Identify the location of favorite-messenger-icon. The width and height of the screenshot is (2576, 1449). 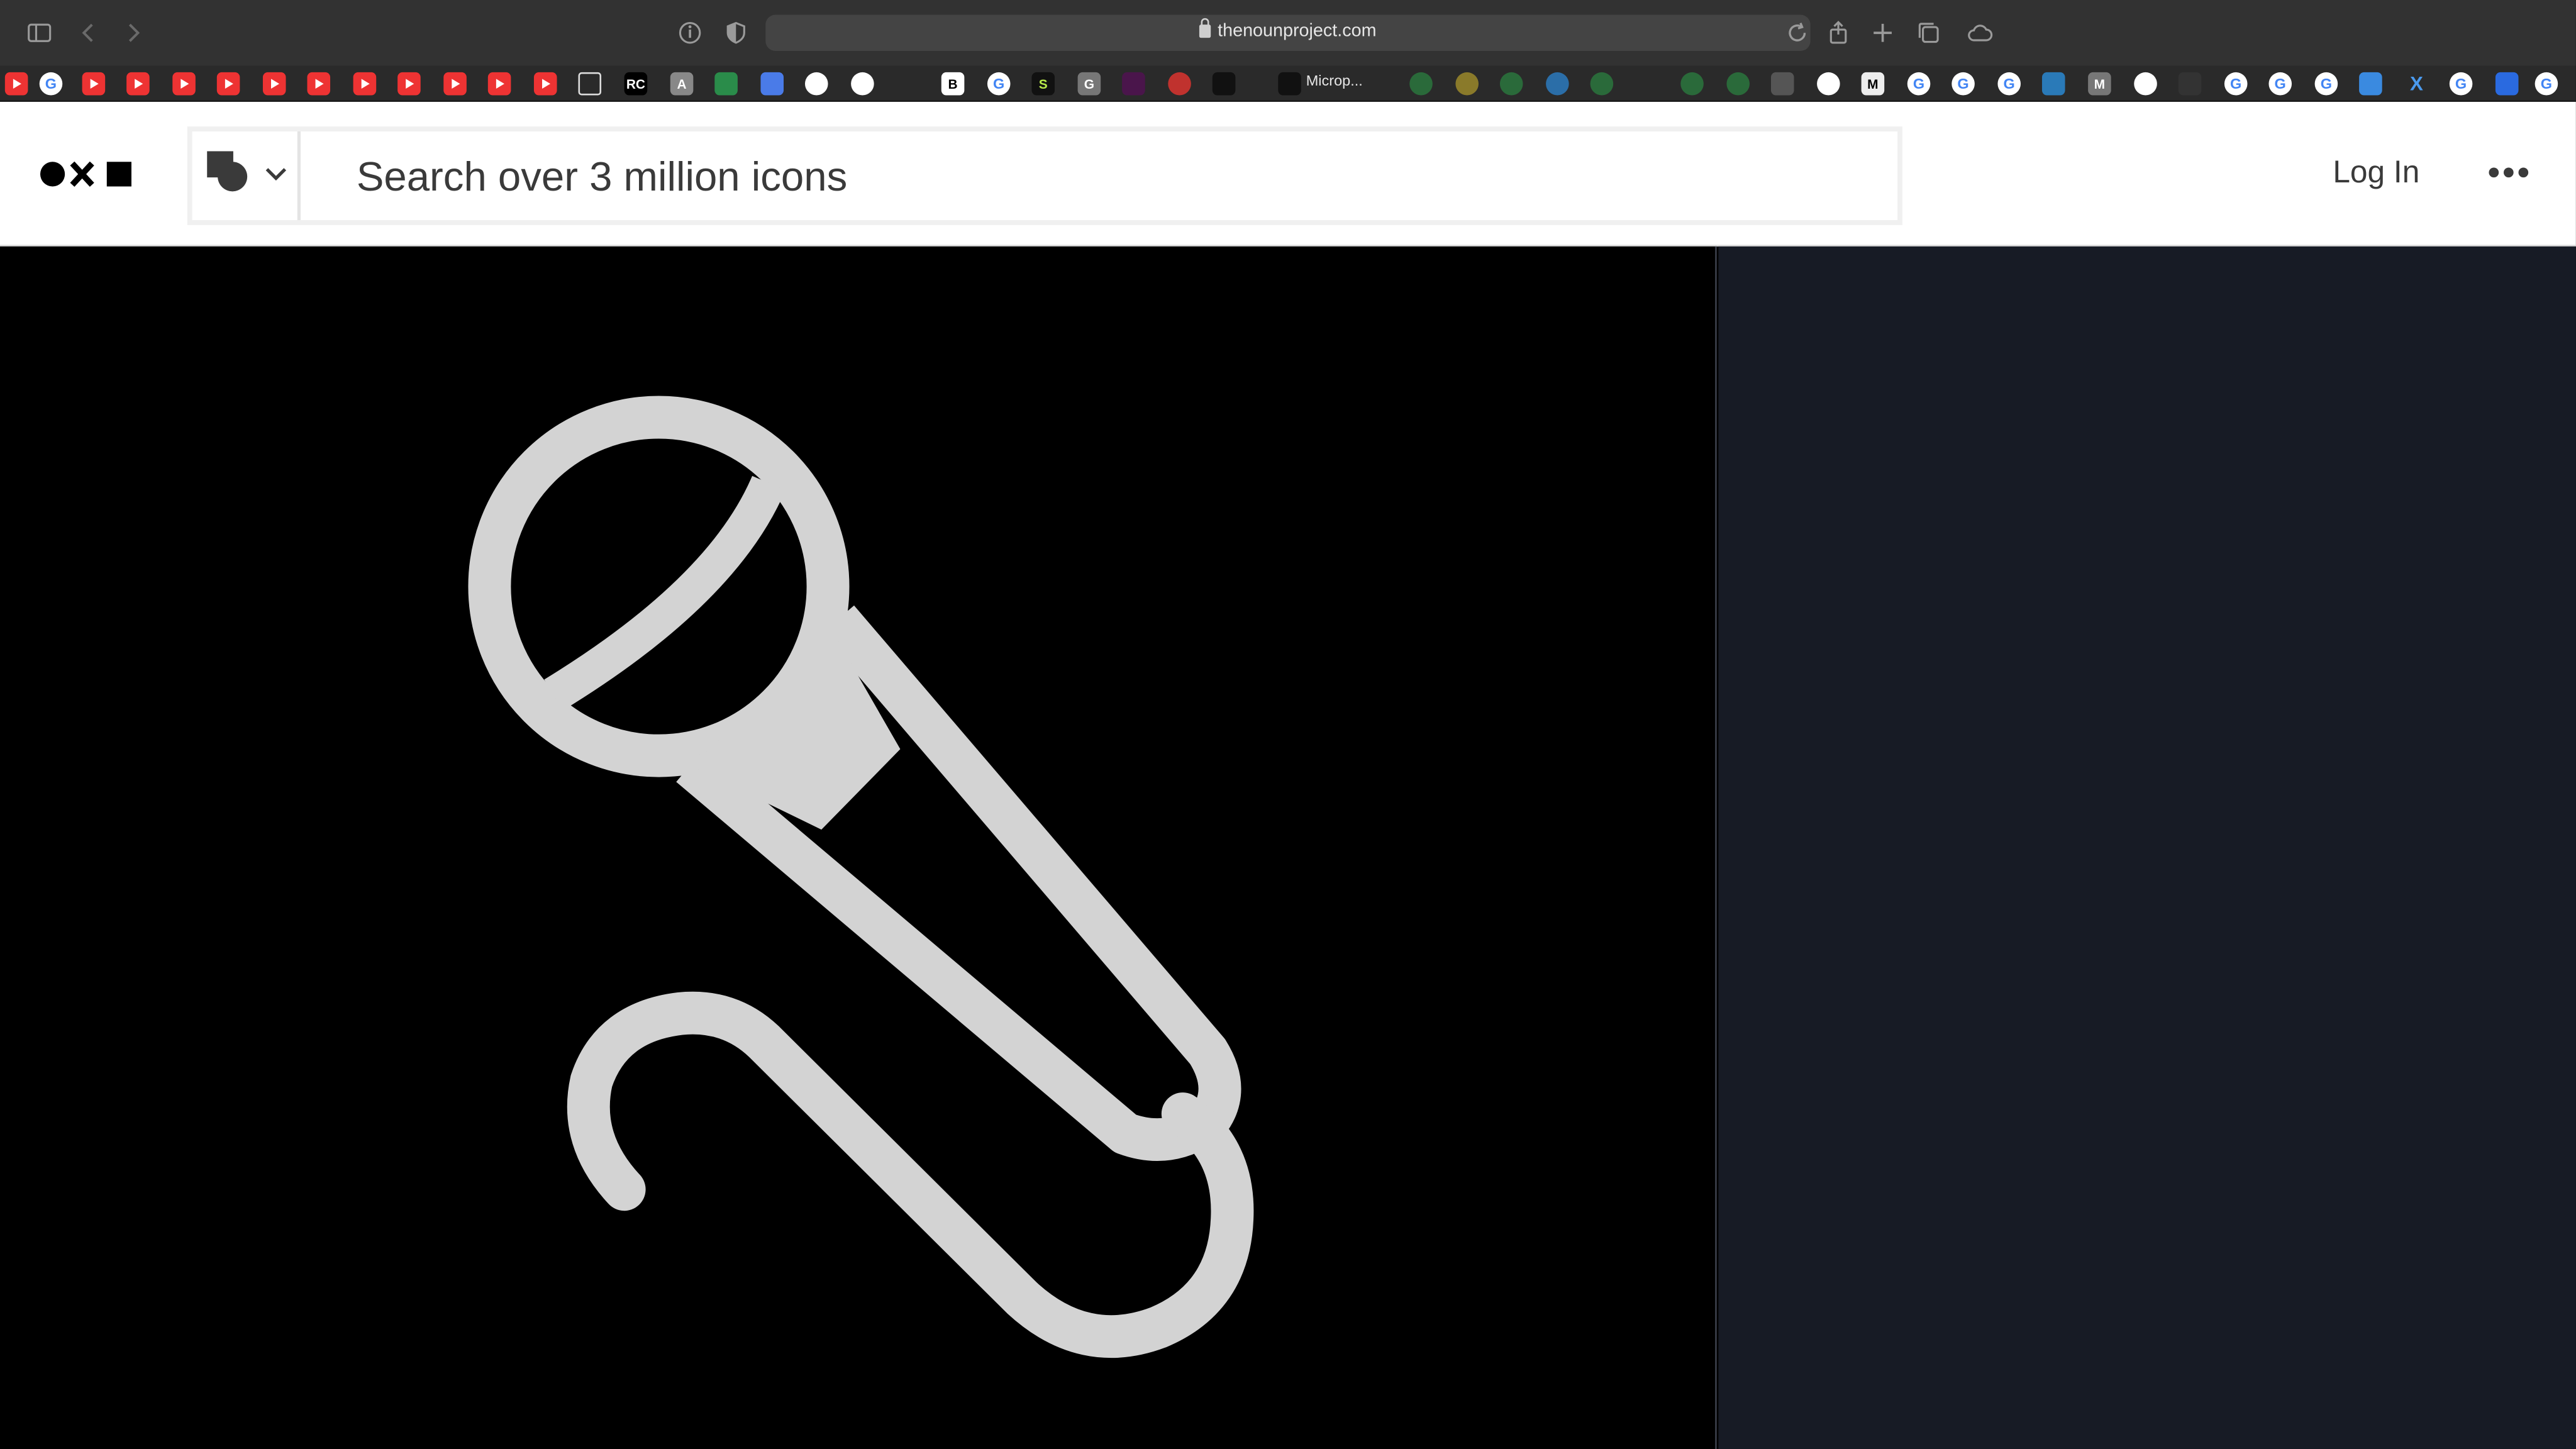
(2145, 84).